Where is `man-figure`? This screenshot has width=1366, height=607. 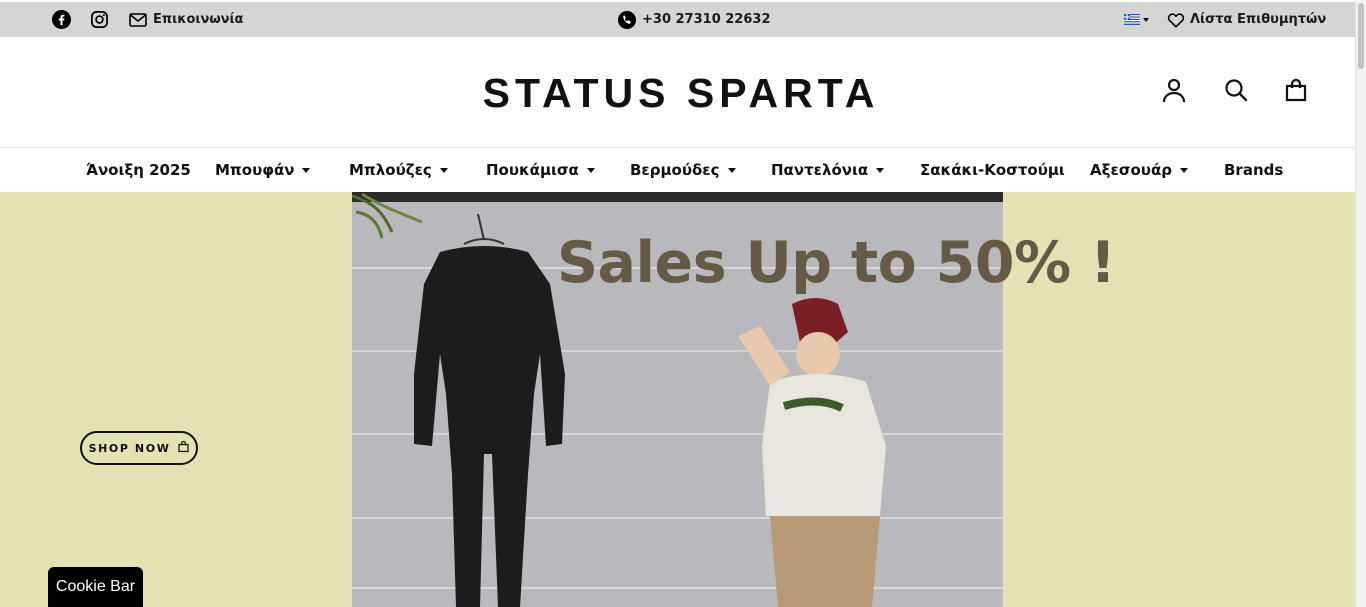 man-figure is located at coordinates (812, 452).